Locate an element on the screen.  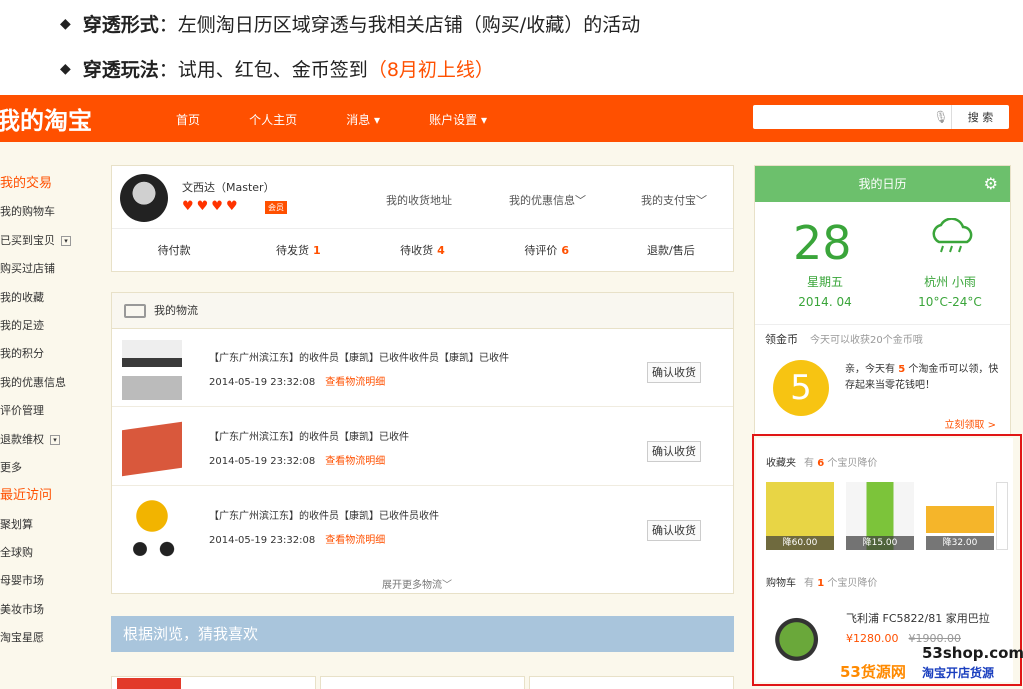
calendar-header: 我的日历 ⚙ is located at coordinates (882, 184).